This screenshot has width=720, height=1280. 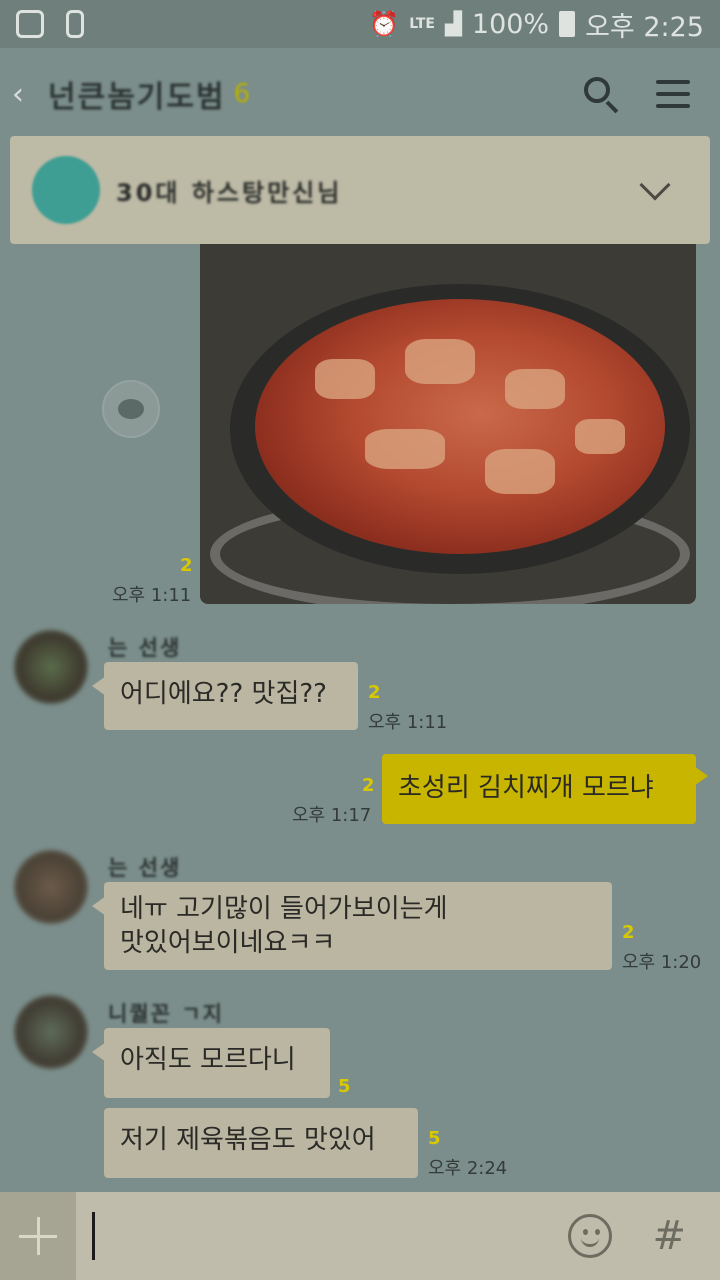 What do you see at coordinates (248, 1140) in the screenshot?
I see `message-text: 저기 제육볶음도 맛있어` at bounding box center [248, 1140].